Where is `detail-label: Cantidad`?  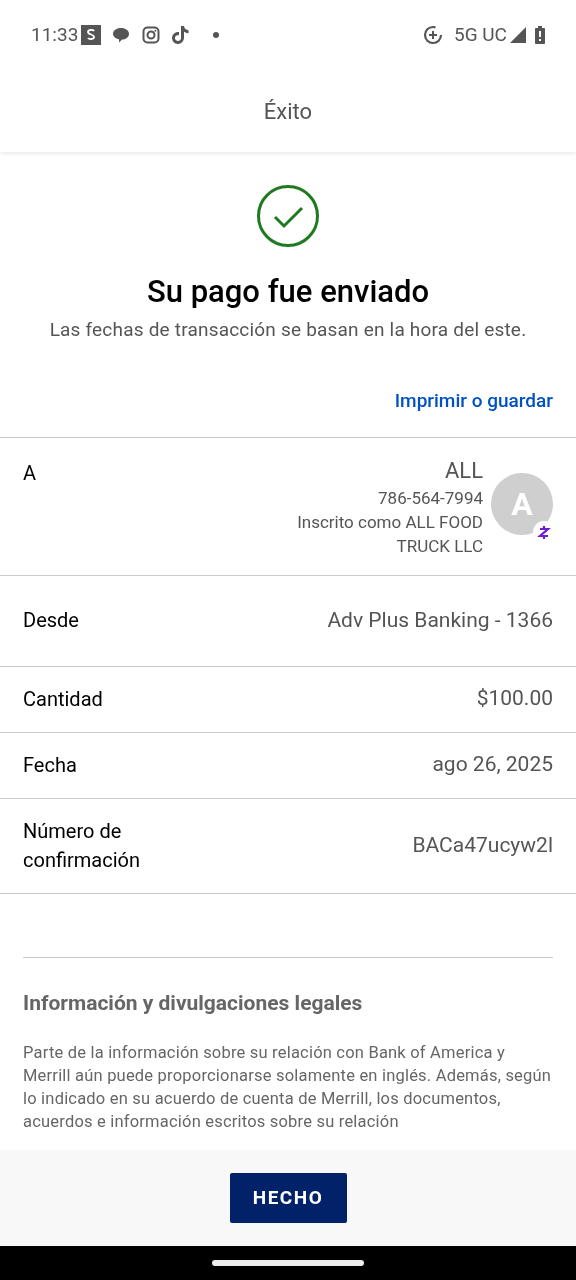
detail-label: Cantidad is located at coordinates (63, 699).